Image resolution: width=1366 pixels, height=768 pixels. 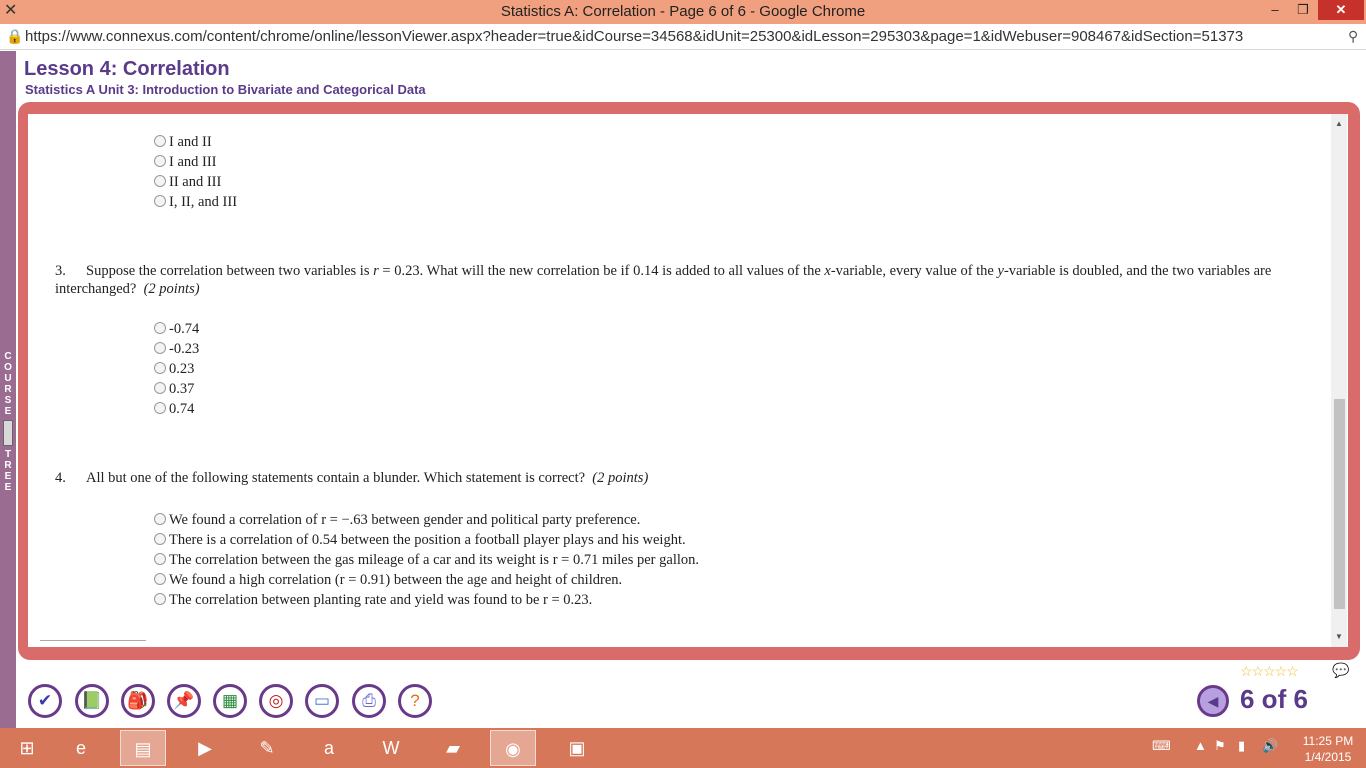 What do you see at coordinates (171, 289) in the screenshot?
I see `question3-points: (2 points)` at bounding box center [171, 289].